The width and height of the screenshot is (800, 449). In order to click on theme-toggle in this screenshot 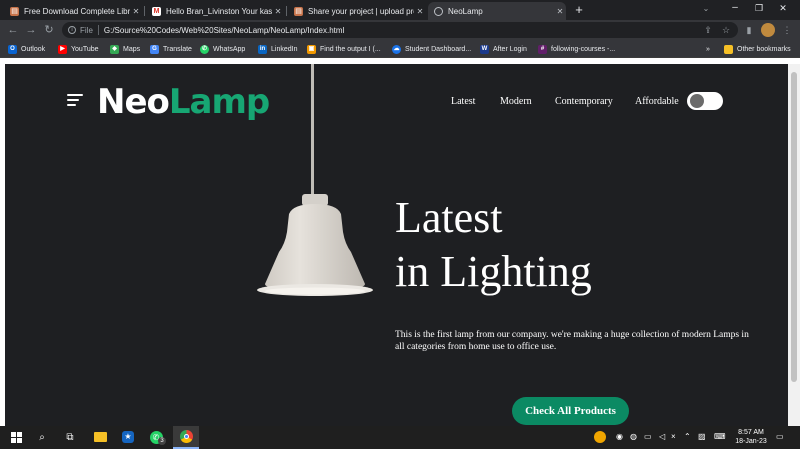, I will do `click(705, 101)`.